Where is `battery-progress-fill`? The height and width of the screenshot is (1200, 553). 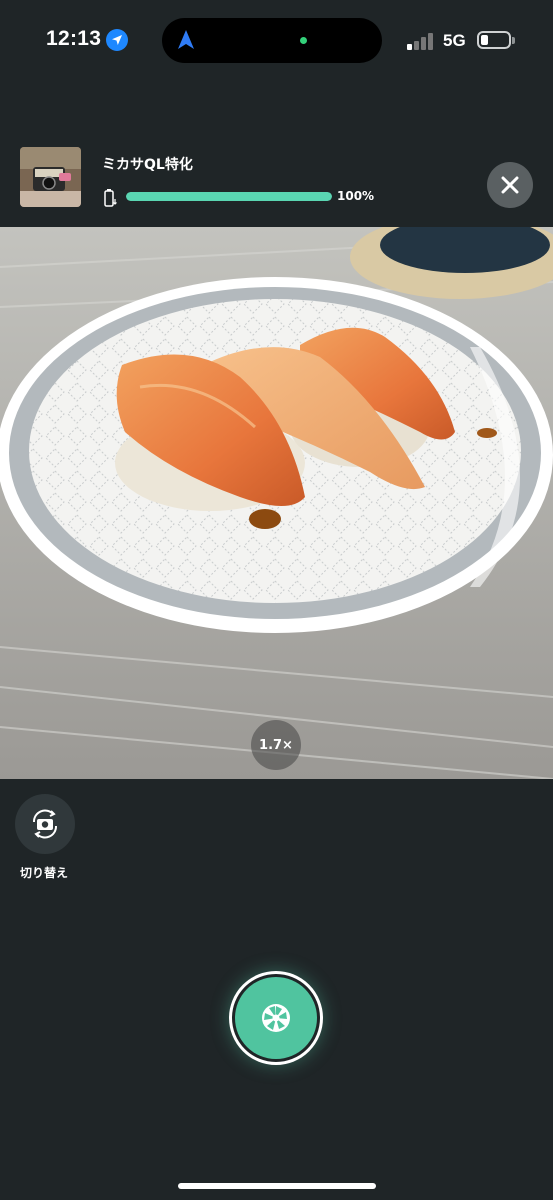 battery-progress-fill is located at coordinates (229, 196).